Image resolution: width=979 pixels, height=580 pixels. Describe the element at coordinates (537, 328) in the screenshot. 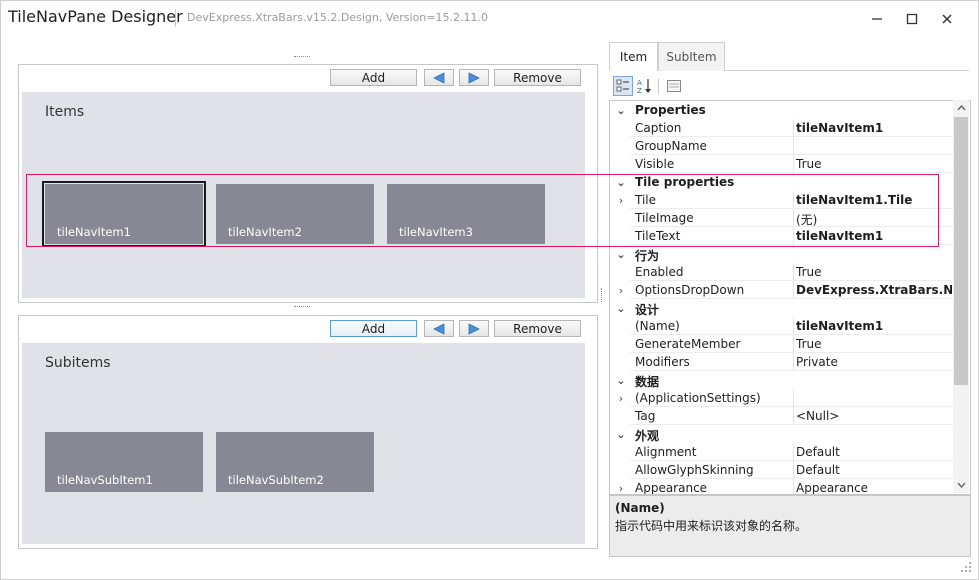

I see `subitems-remove-button: Remove` at that location.